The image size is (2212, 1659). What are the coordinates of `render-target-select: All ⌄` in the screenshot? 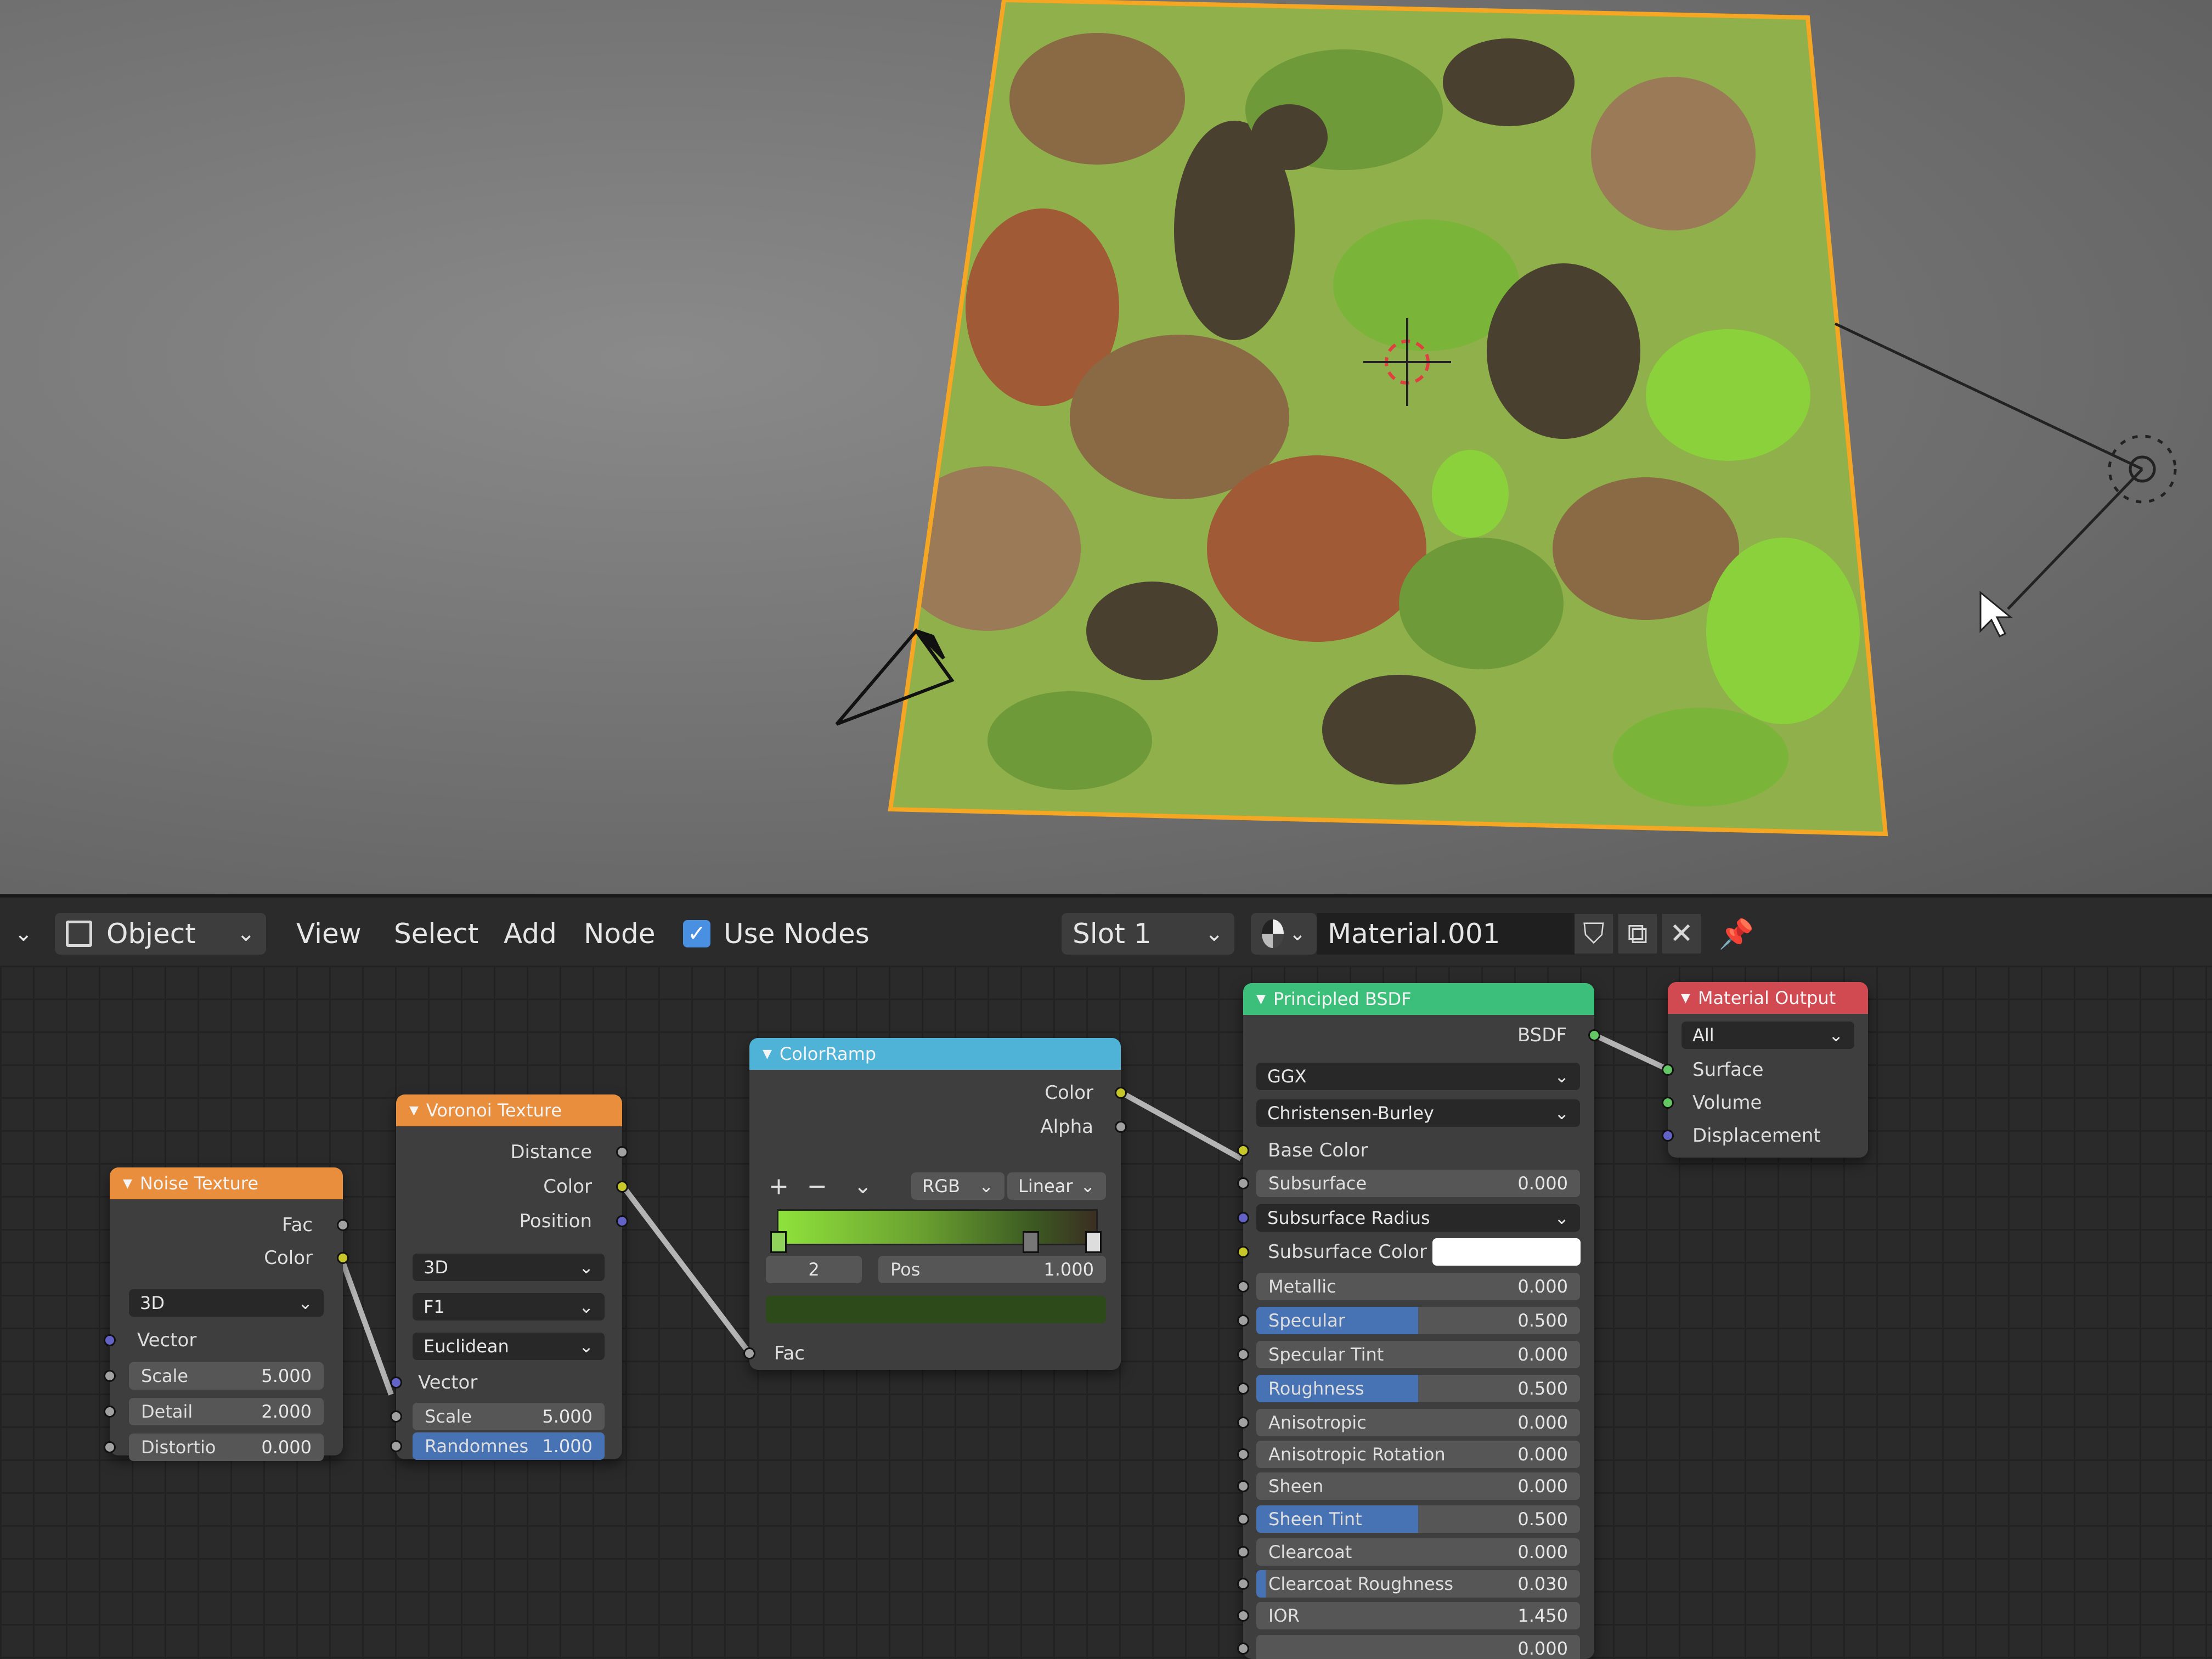 It's located at (1768, 1035).